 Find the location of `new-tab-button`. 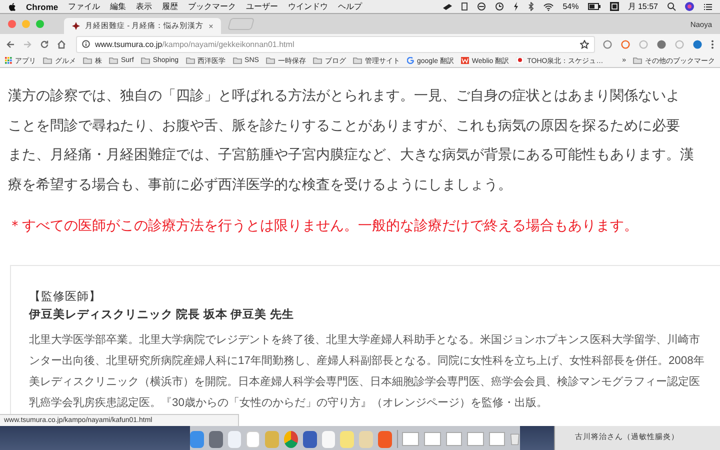

new-tab-button is located at coordinates (241, 24).